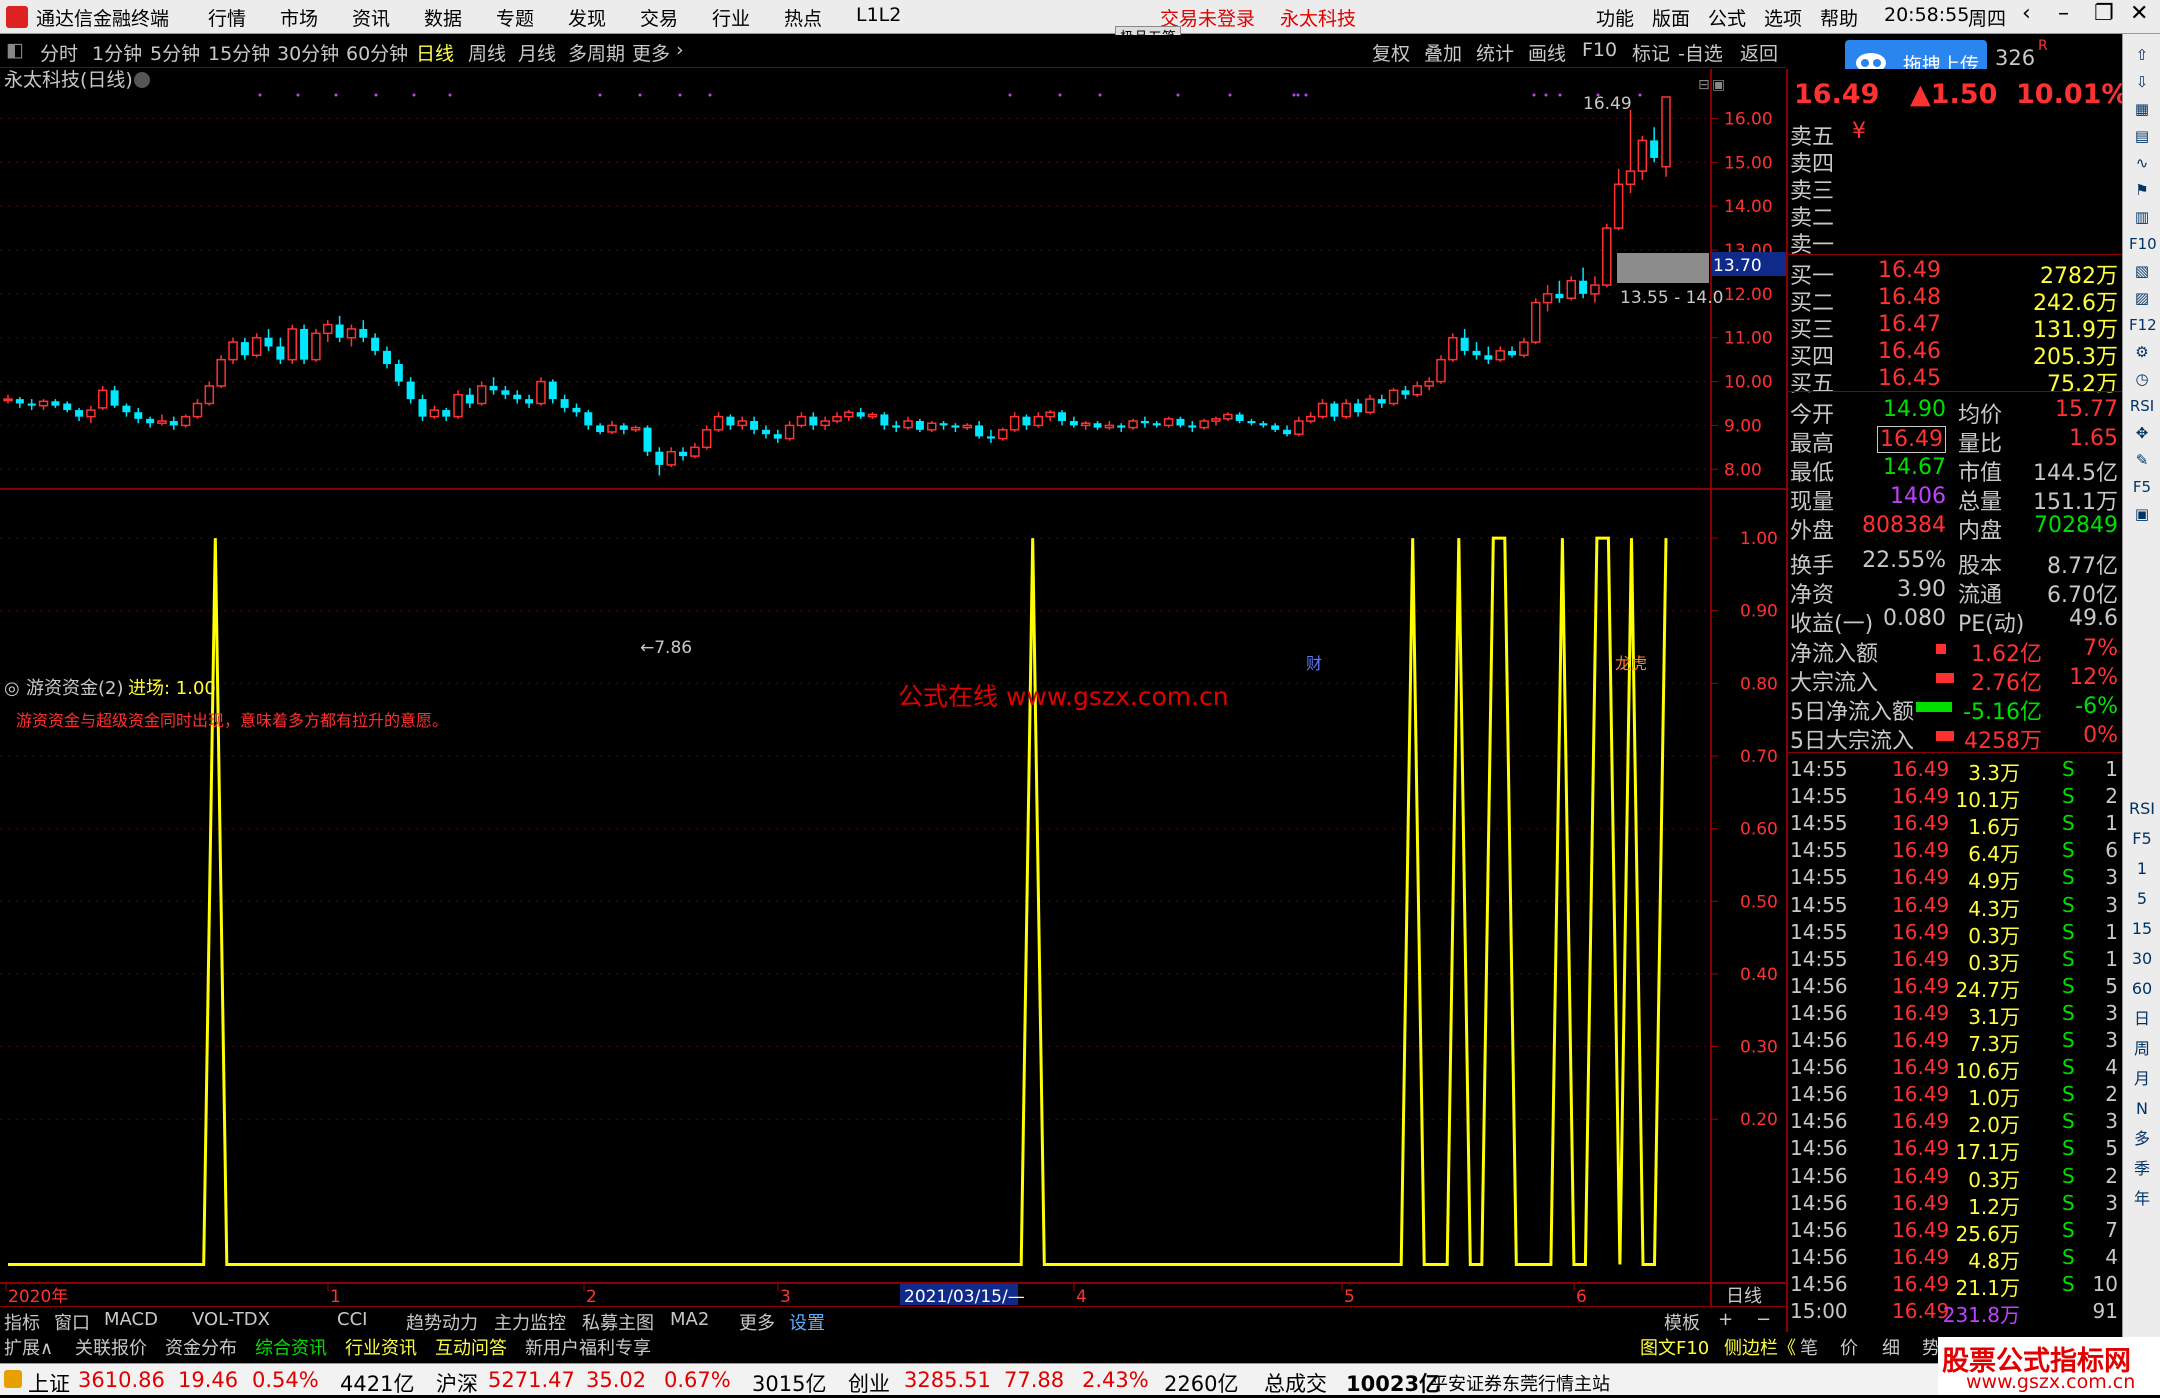 The width and height of the screenshot is (2160, 1398). Describe the element at coordinates (803, 17) in the screenshot. I see `menu-item-hot: 热点` at that location.